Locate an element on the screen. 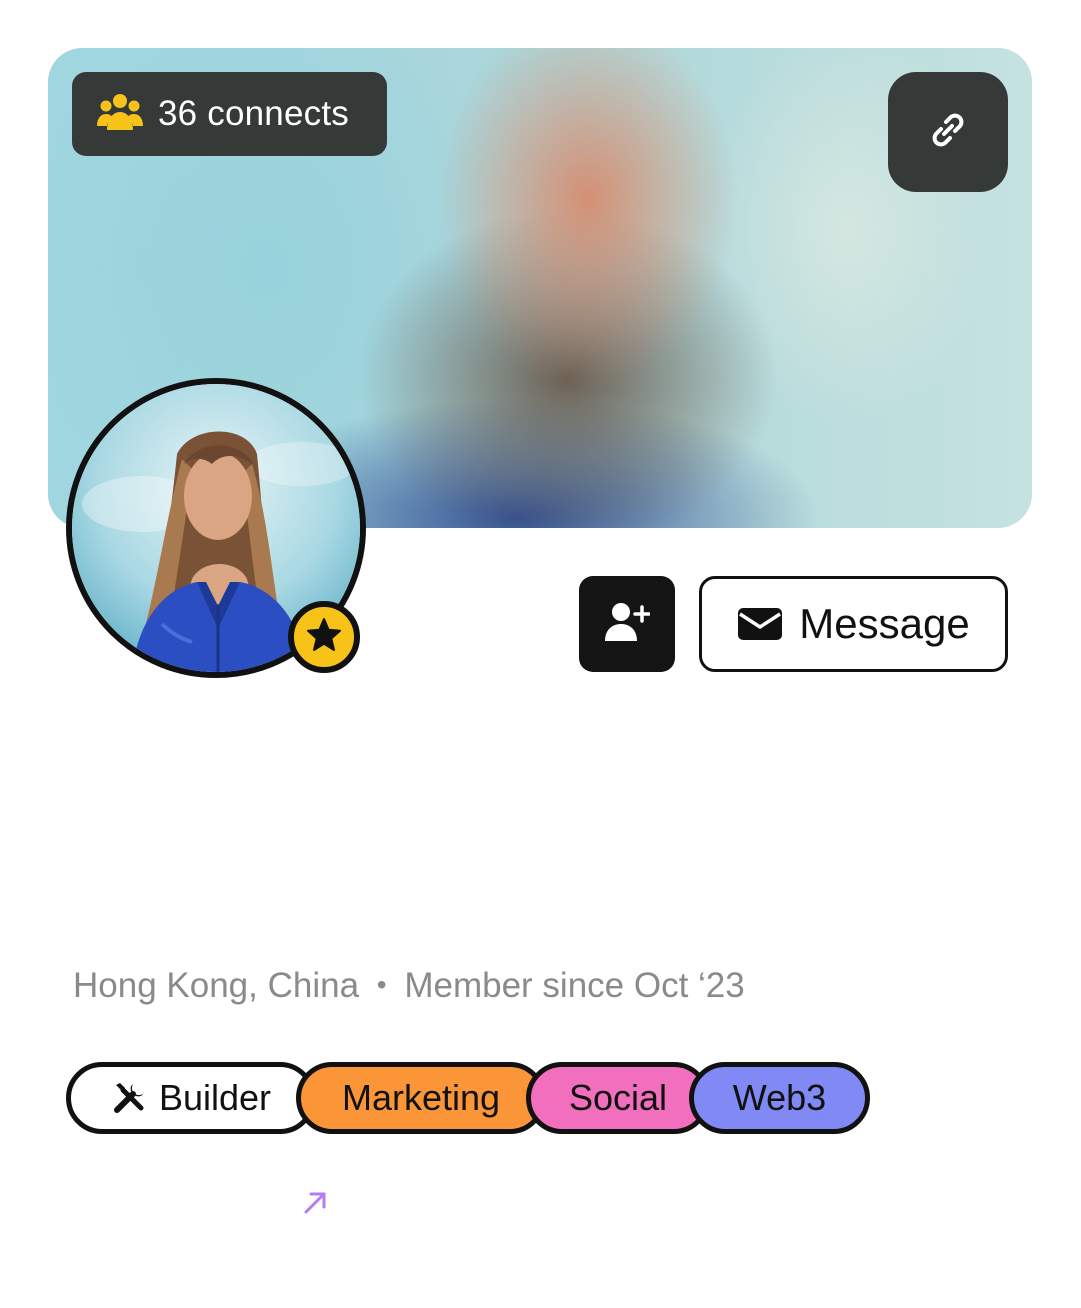 The width and height of the screenshot is (1081, 1308). tag-label: Social is located at coordinates (618, 1097).